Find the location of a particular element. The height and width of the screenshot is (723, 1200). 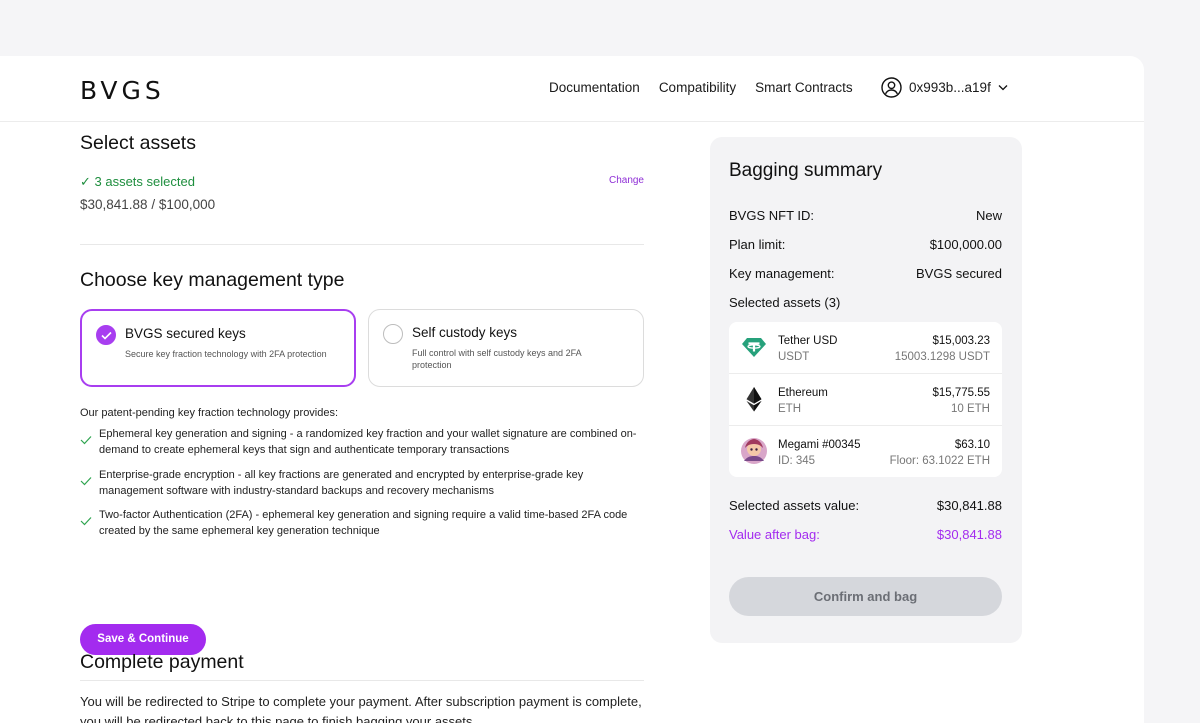

asset-value: $15,775.55 is located at coordinates (961, 393).